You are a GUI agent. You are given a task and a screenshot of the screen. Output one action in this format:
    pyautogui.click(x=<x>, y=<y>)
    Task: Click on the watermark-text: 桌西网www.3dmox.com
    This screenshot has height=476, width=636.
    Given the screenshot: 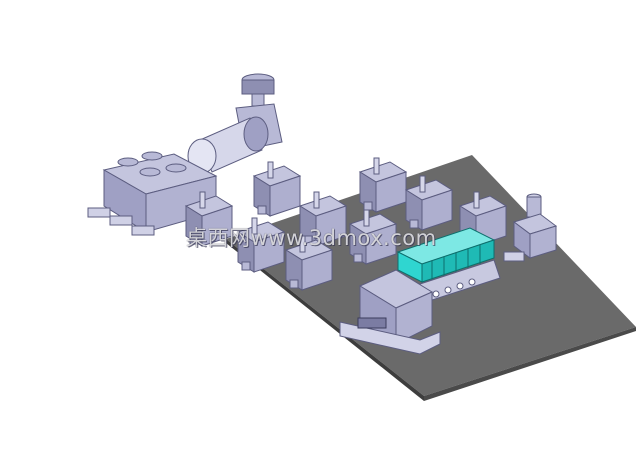 What is the action you would take?
    pyautogui.click(x=311, y=238)
    